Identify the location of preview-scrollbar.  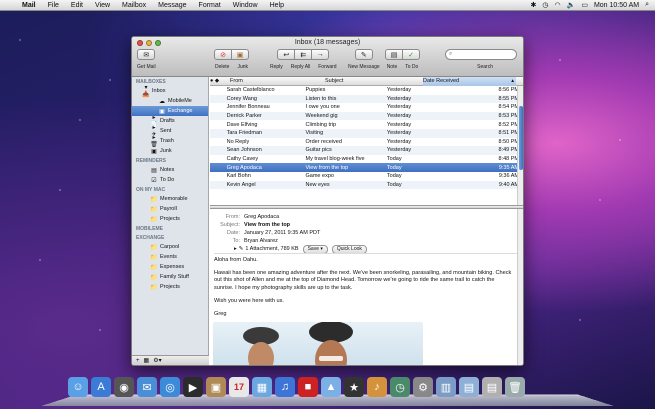
(520, 287).